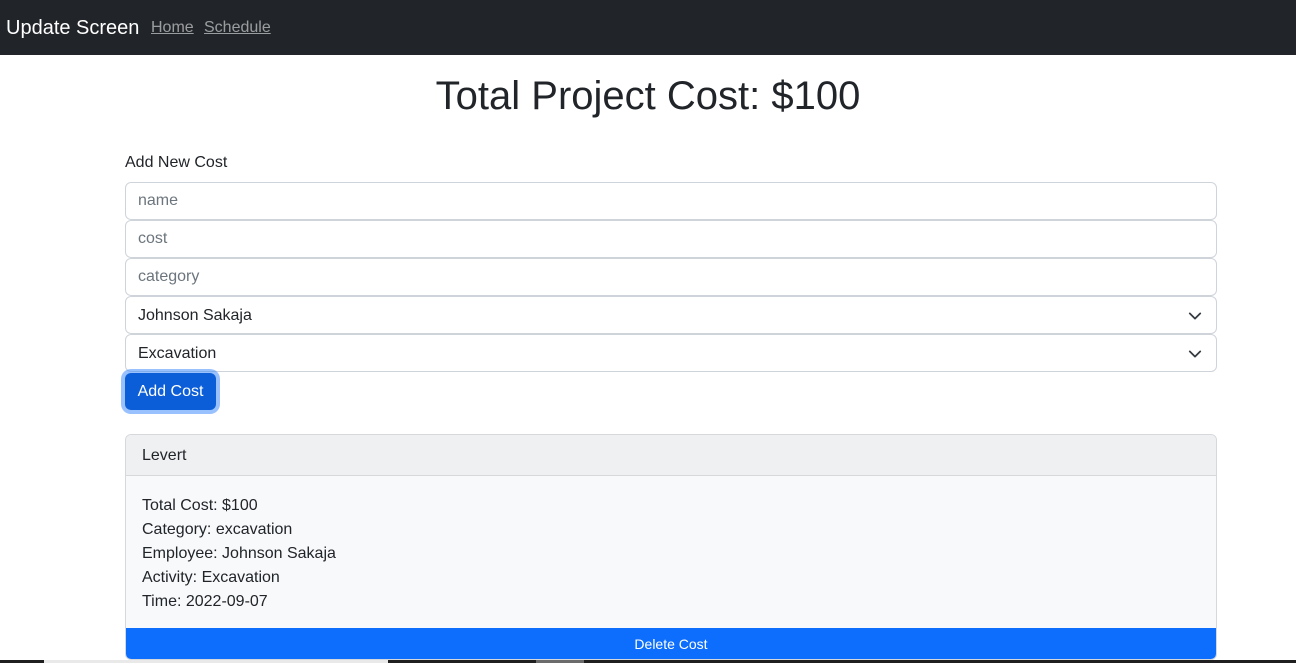 This screenshot has height=663, width=1296. What do you see at coordinates (237, 28) in the screenshot?
I see `nav-link-schedule: Schedule` at bounding box center [237, 28].